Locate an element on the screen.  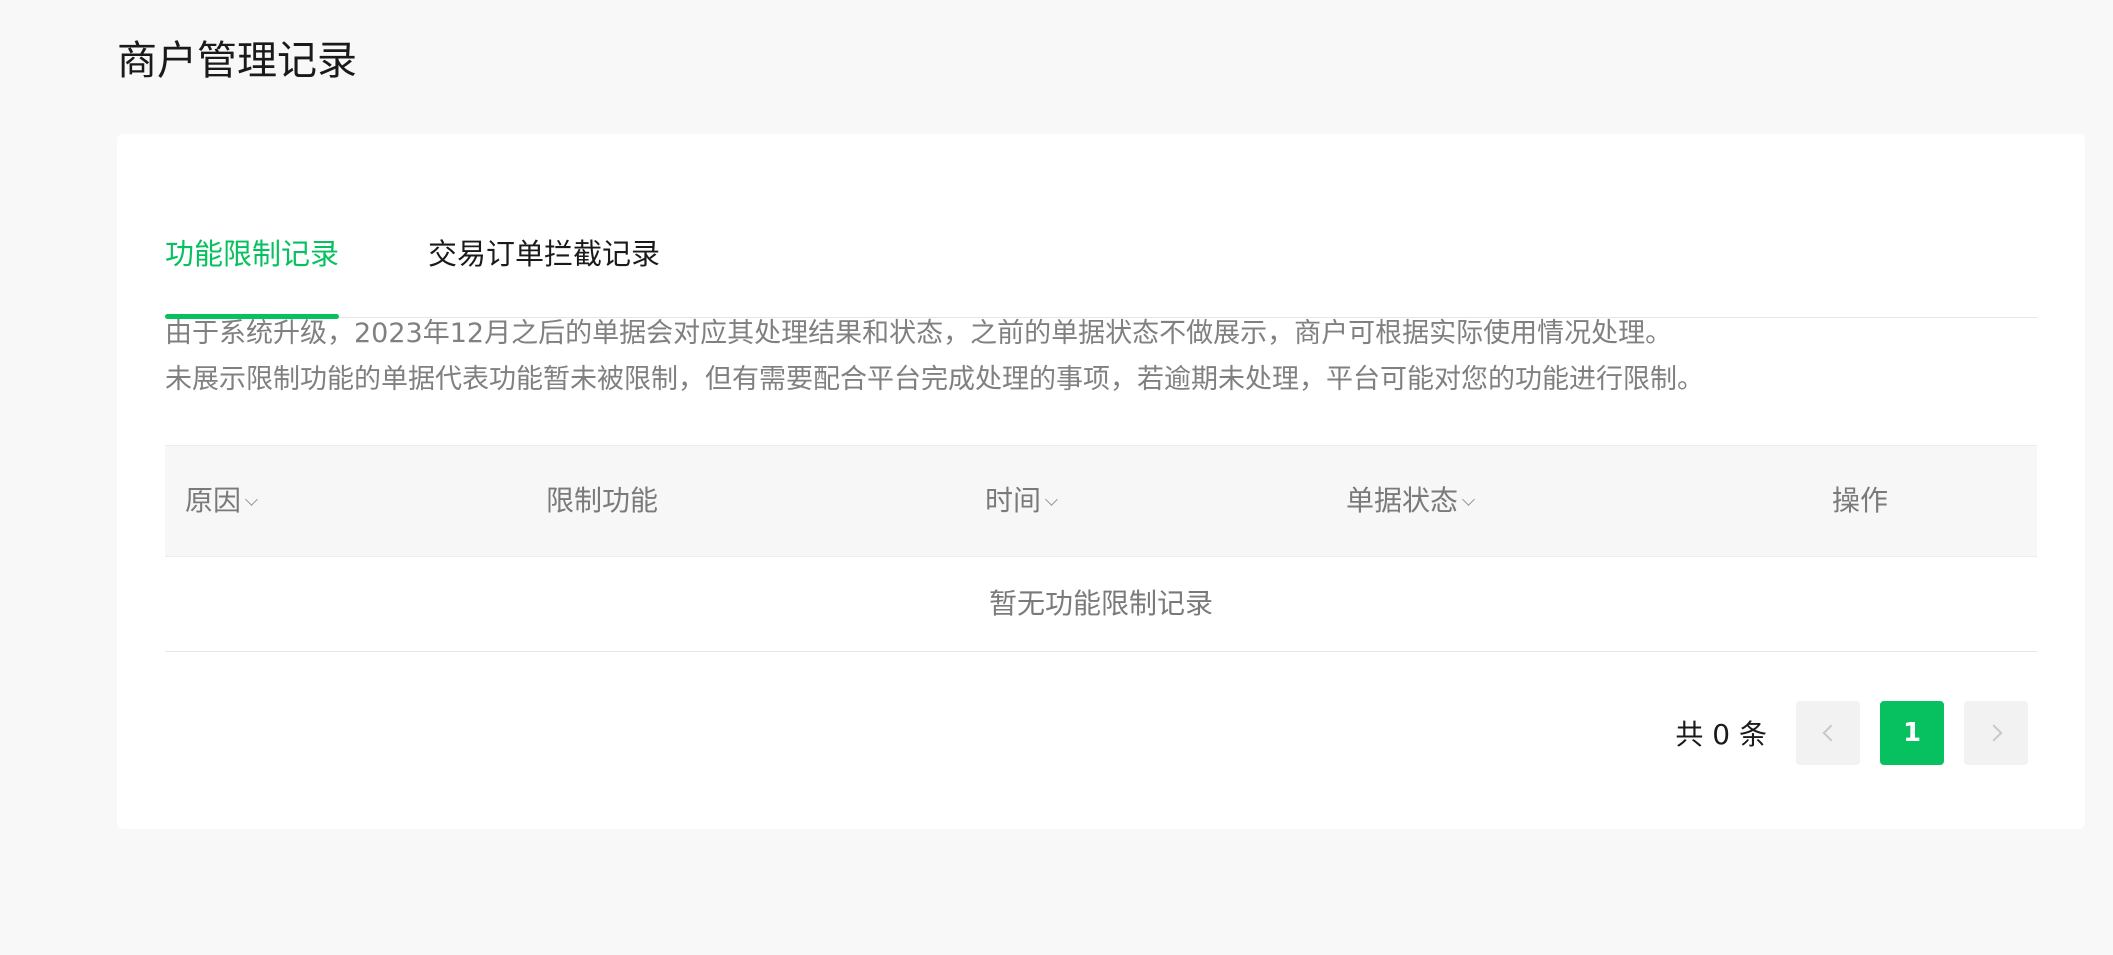
column-header-reason: 原因 is located at coordinates (221, 501).